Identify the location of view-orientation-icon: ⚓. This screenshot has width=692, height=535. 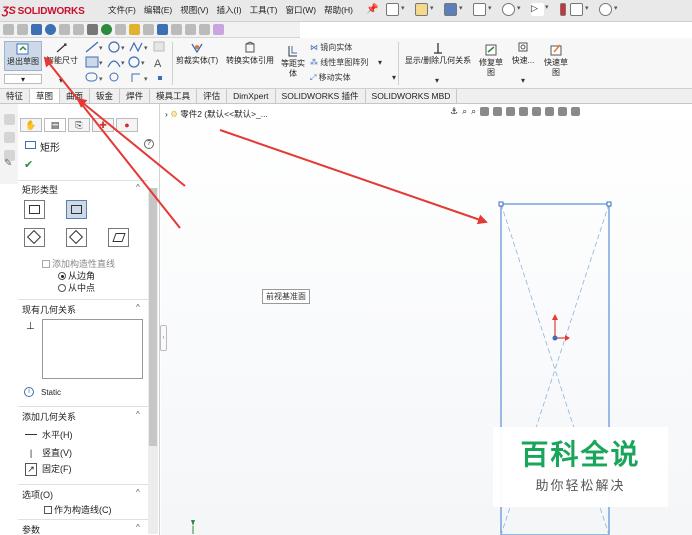
(454, 111).